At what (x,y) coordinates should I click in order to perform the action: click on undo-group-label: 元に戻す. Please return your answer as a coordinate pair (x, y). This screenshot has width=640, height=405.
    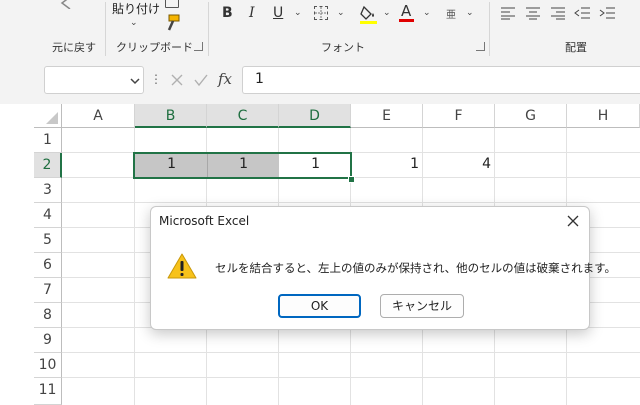
    Looking at the image, I should click on (74, 47).